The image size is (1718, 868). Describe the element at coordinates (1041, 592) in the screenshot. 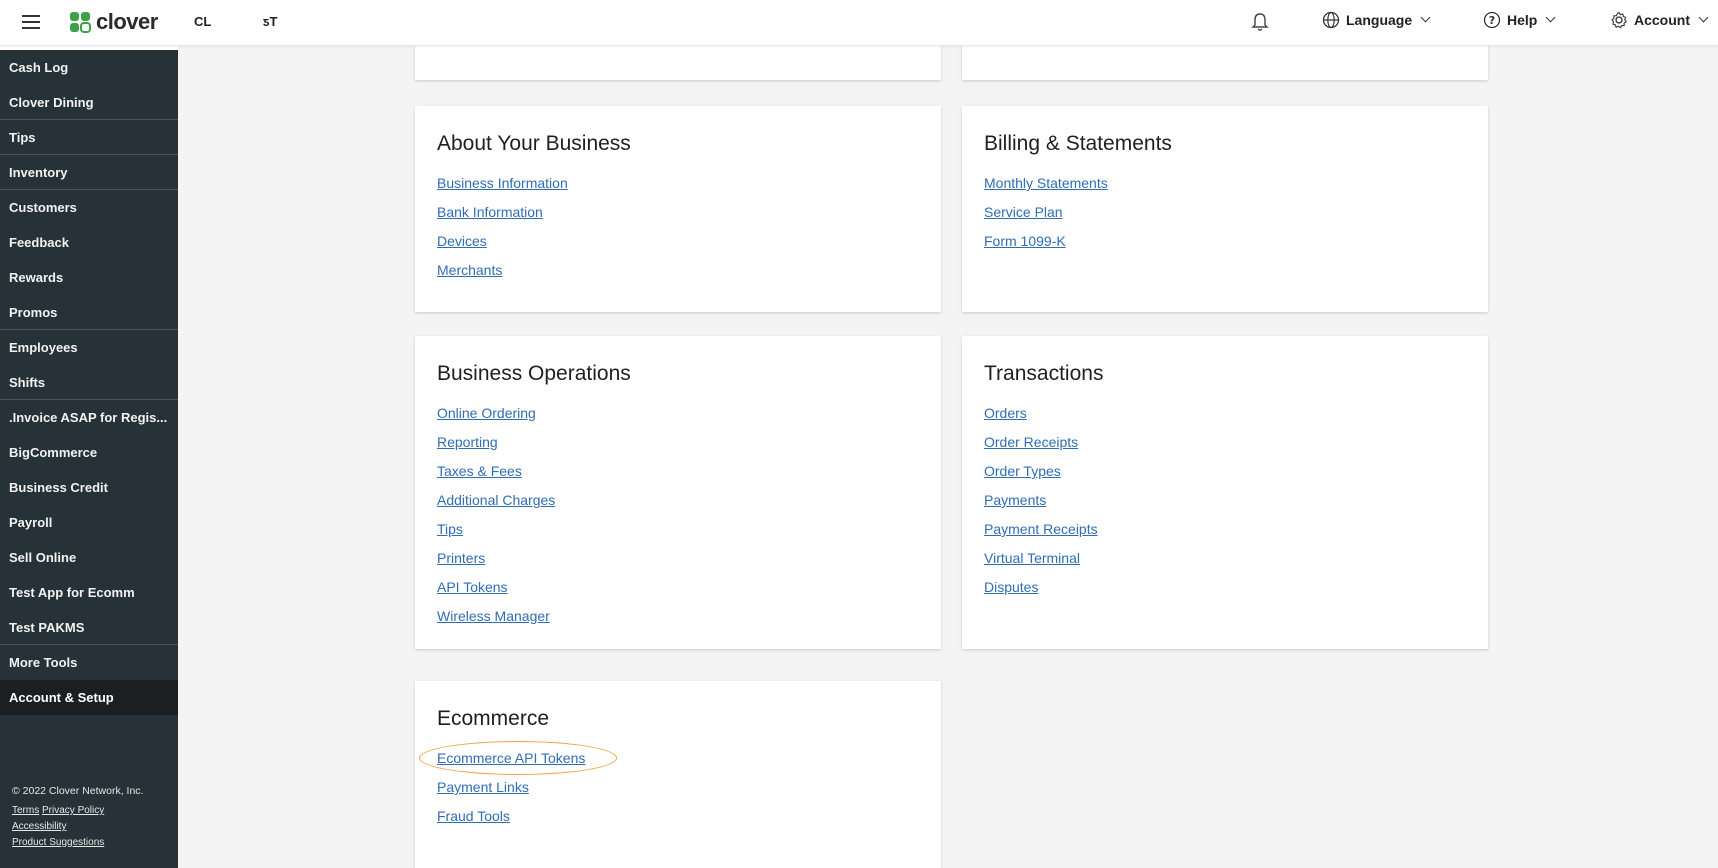

I see `link-disputes: Disputes` at that location.